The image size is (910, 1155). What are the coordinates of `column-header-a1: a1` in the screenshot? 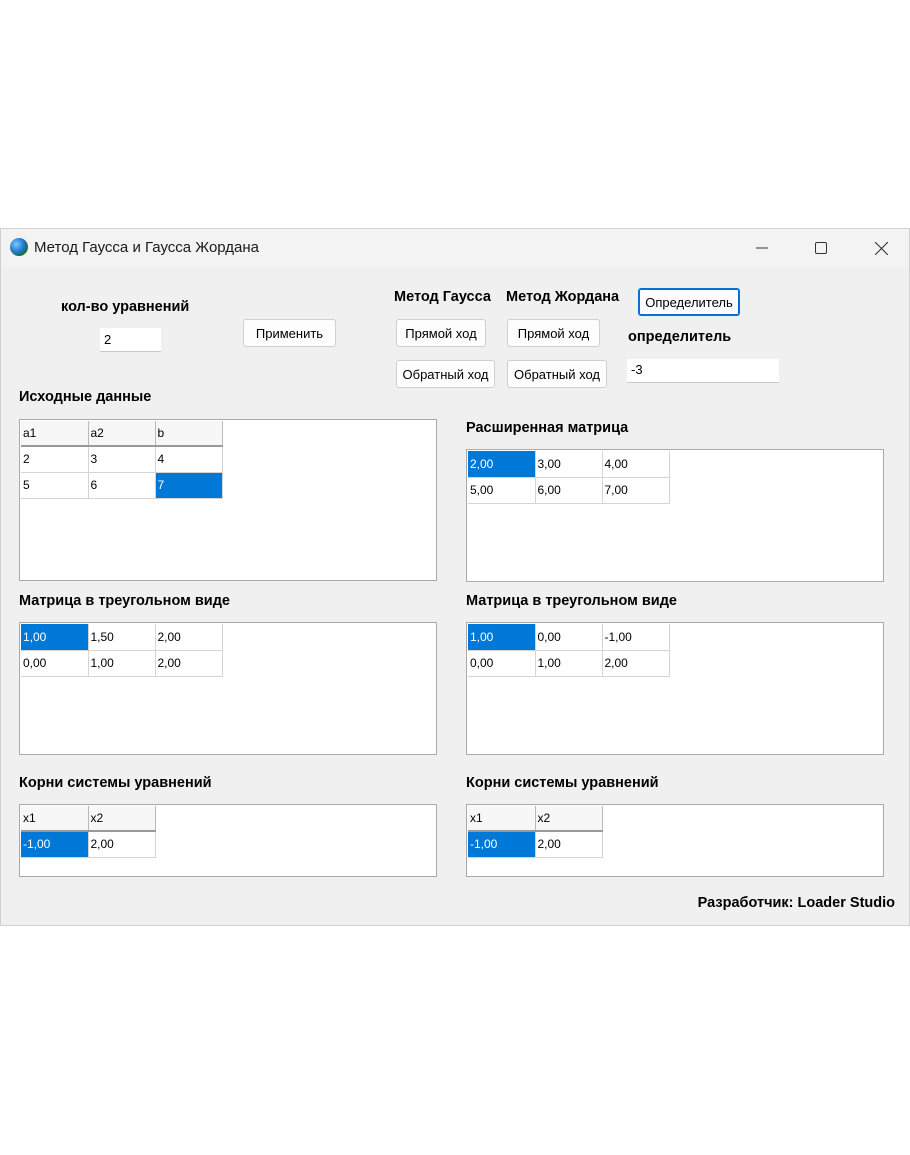 It's located at (55, 434).